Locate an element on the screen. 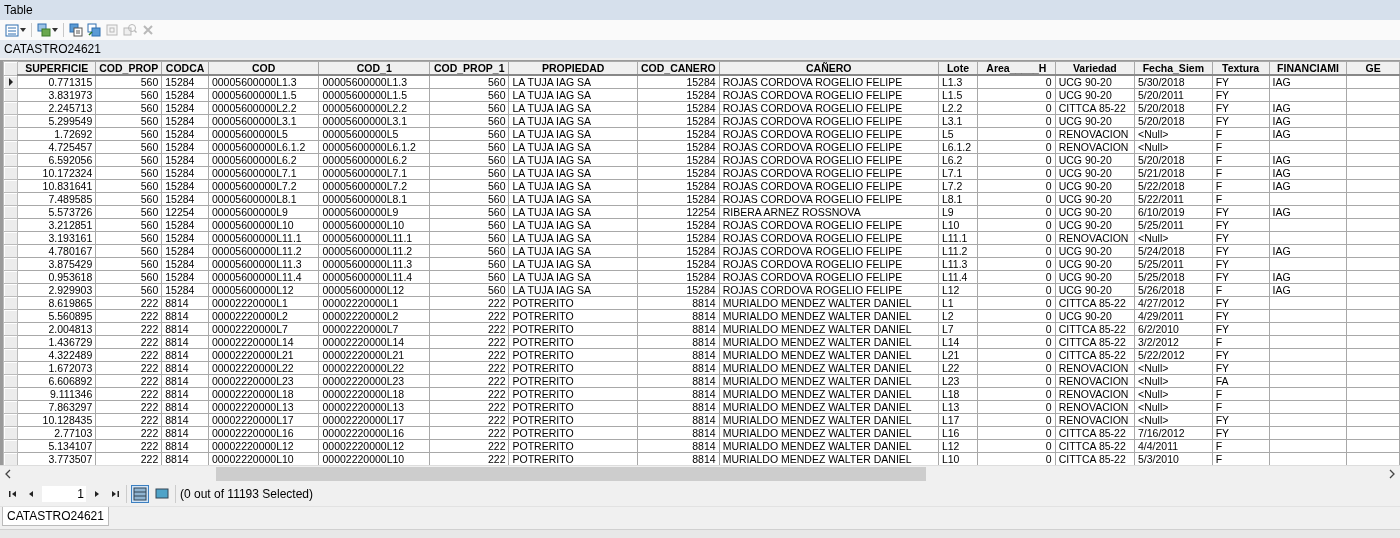 Image resolution: width=1400 pixels, height=538 pixels. table-cell: L23 is located at coordinates (958, 381).